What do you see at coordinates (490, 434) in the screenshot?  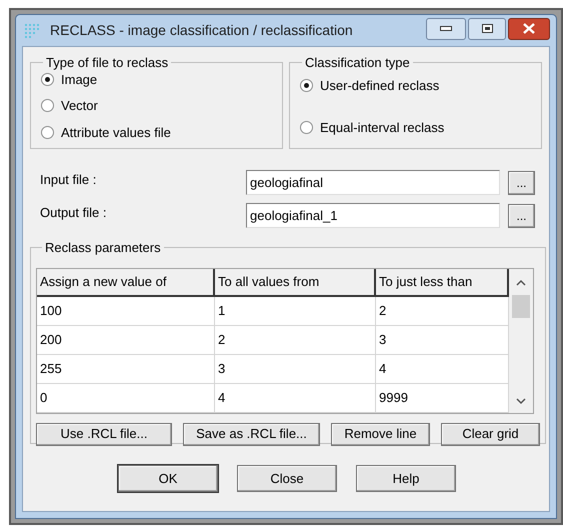 I see `grid-action-button: Clear grid` at bounding box center [490, 434].